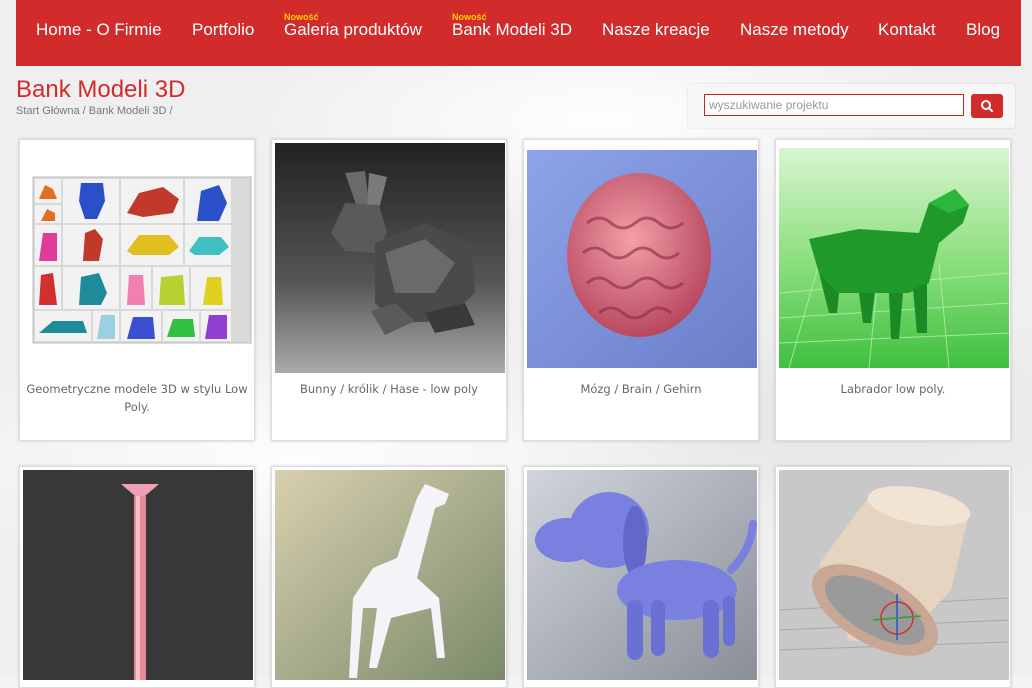 The image size is (1032, 688). I want to click on pink-stick-model-thumbnail, so click(138, 575).